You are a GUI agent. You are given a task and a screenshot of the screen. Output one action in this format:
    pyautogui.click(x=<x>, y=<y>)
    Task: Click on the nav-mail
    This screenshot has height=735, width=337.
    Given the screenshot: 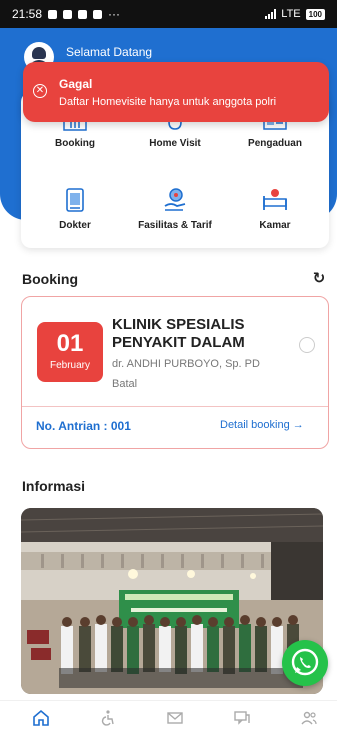 What is the action you would take?
    pyautogui.click(x=175, y=718)
    